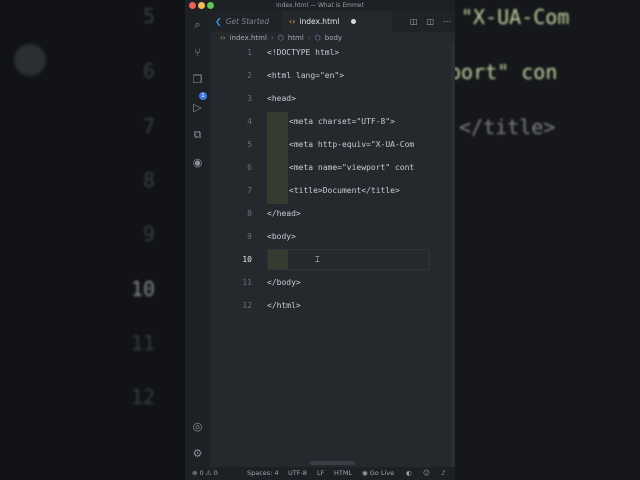 This screenshot has height=480, width=640. Describe the element at coordinates (284, 213) in the screenshot. I see `code-line: </head>` at that location.